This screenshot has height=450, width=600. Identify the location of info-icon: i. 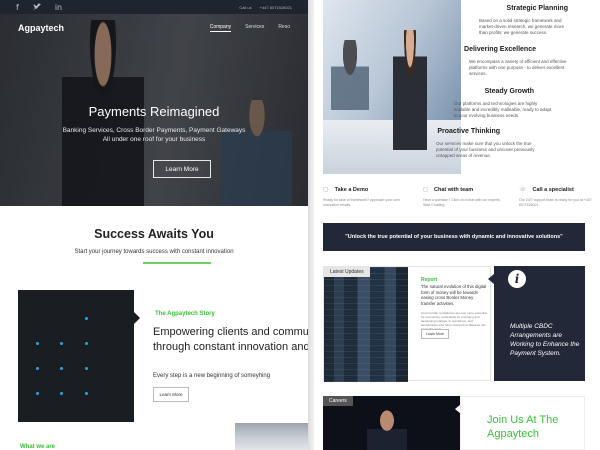
(517, 279).